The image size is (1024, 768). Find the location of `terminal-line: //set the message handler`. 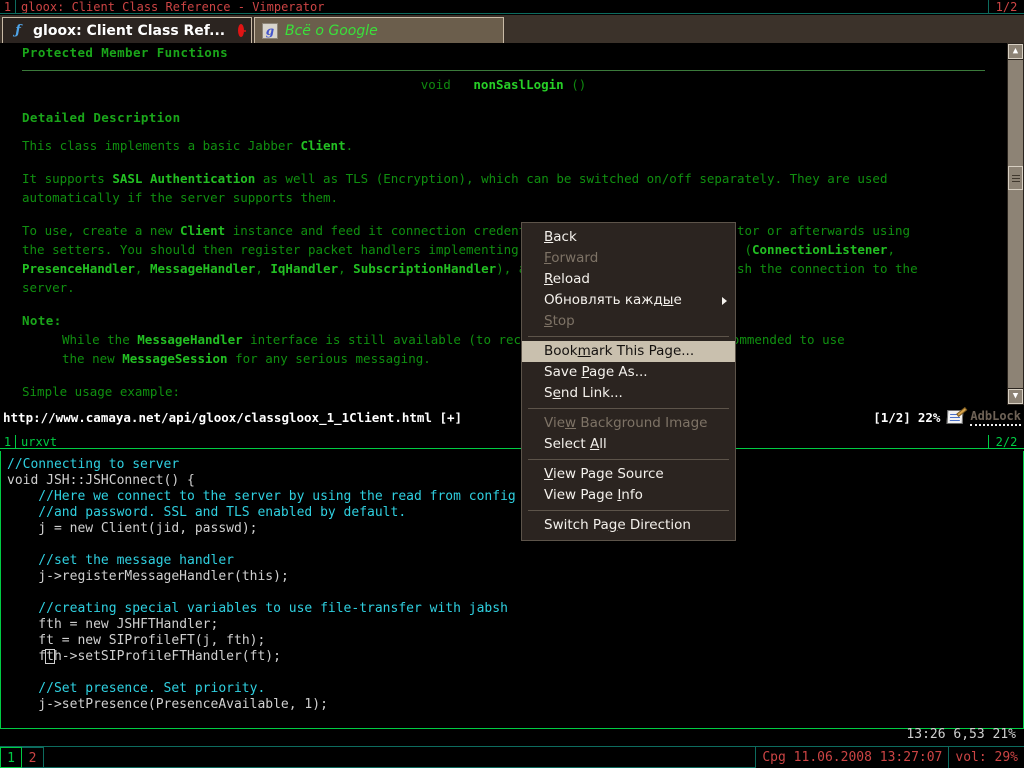

terminal-line: //set the message handler is located at coordinates (120, 560).